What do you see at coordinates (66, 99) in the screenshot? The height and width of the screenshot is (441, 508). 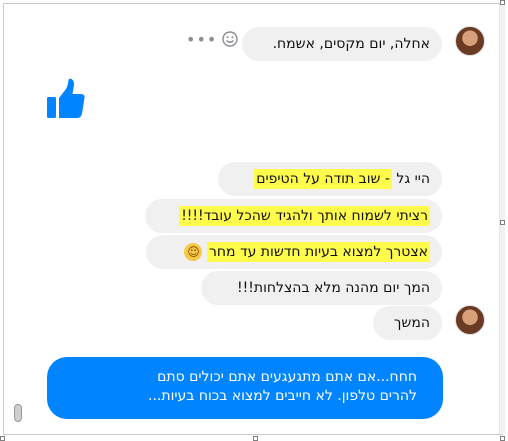 I see `thumbs-up-icon` at bounding box center [66, 99].